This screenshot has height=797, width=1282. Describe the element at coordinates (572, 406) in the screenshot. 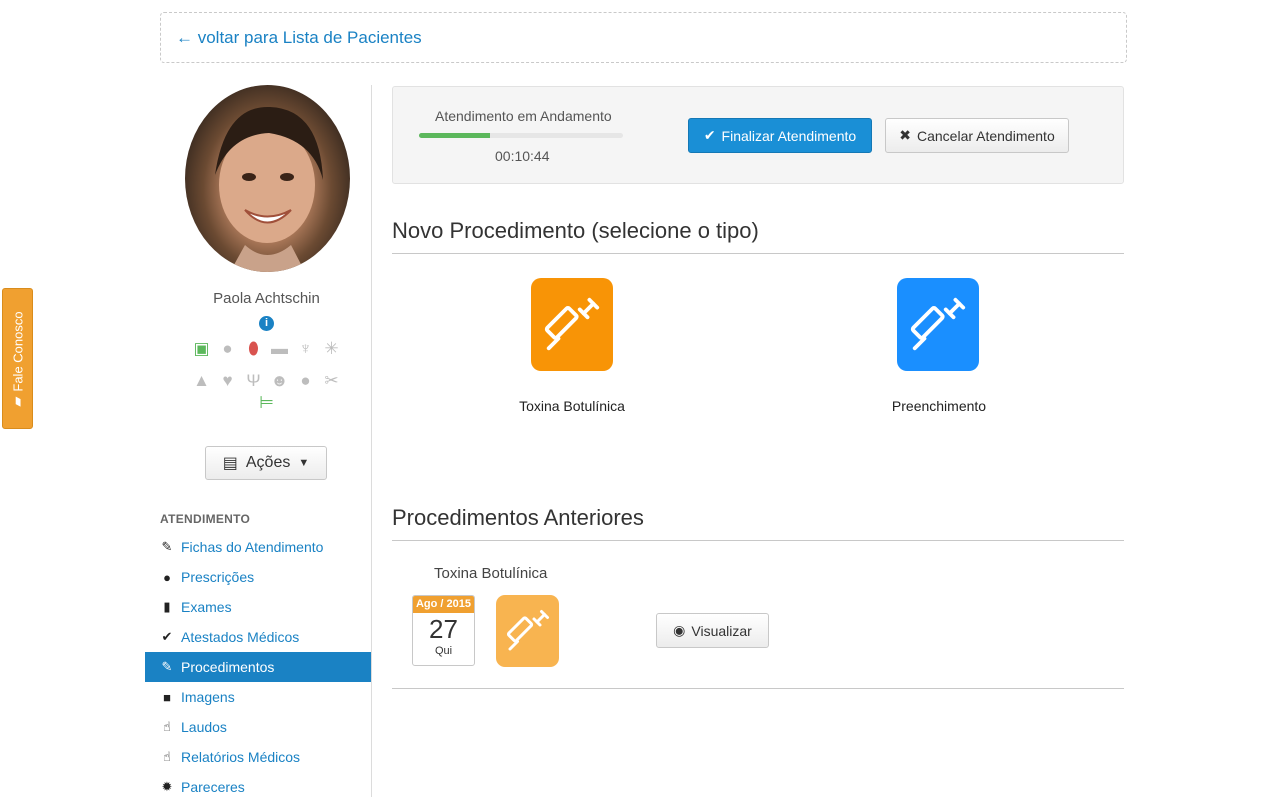

I see `procedure-type-toxina-label: Toxina Botulínica` at that location.